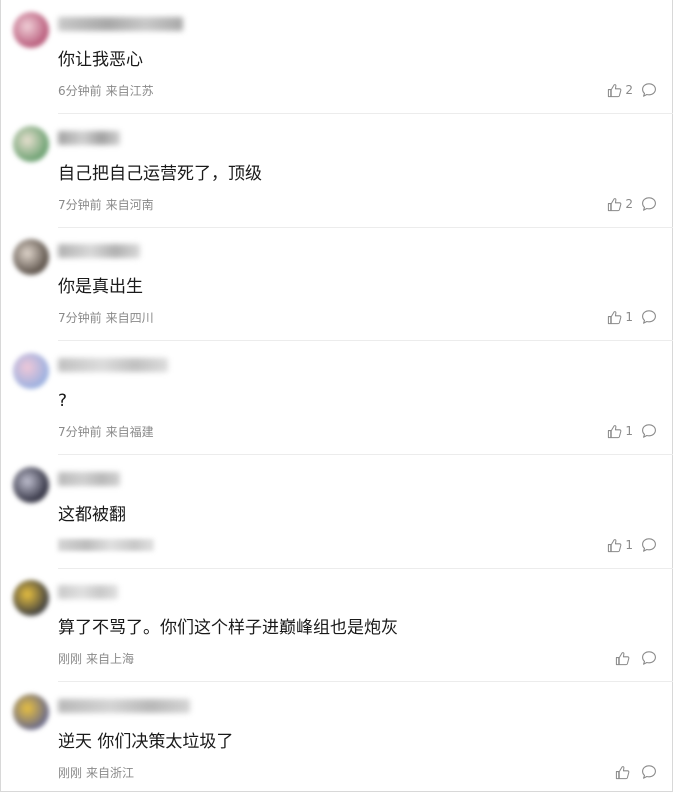 The width and height of the screenshot is (673, 796). Describe the element at coordinates (336, 171) in the screenshot. I see `comment-item: 自己把自己运营死了，顶级 7分钟前 来自河南 2` at that location.